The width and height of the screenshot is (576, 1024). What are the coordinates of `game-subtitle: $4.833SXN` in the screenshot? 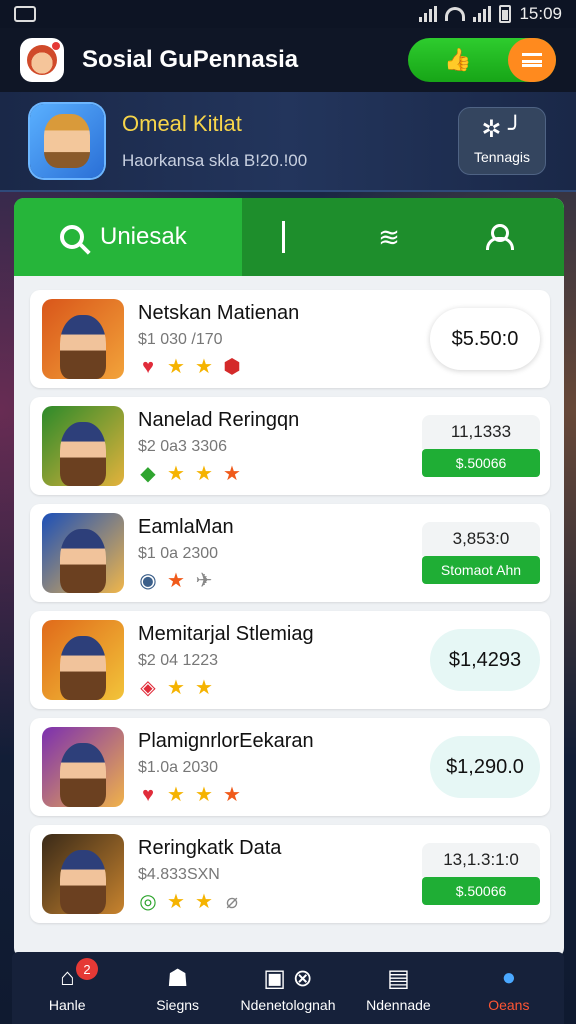 It's located at (179, 874).